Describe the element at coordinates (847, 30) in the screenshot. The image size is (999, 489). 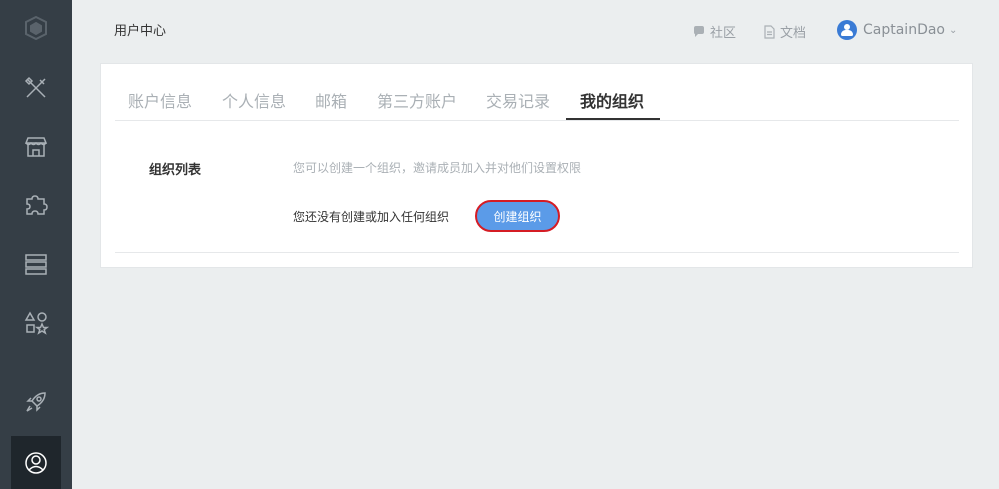
I see `avatar` at that location.